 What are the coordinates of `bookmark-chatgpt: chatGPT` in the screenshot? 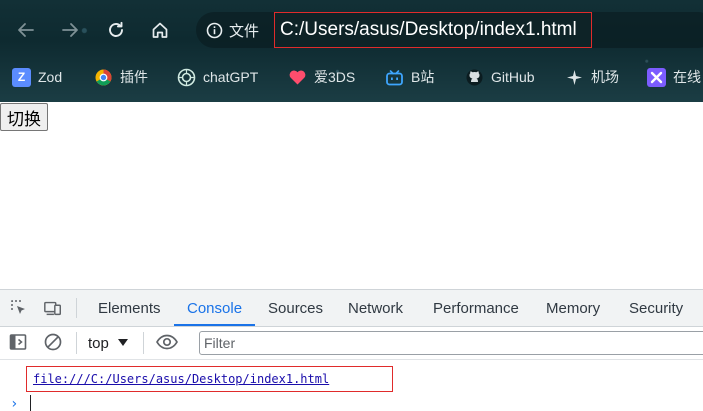 It's located at (217, 77).